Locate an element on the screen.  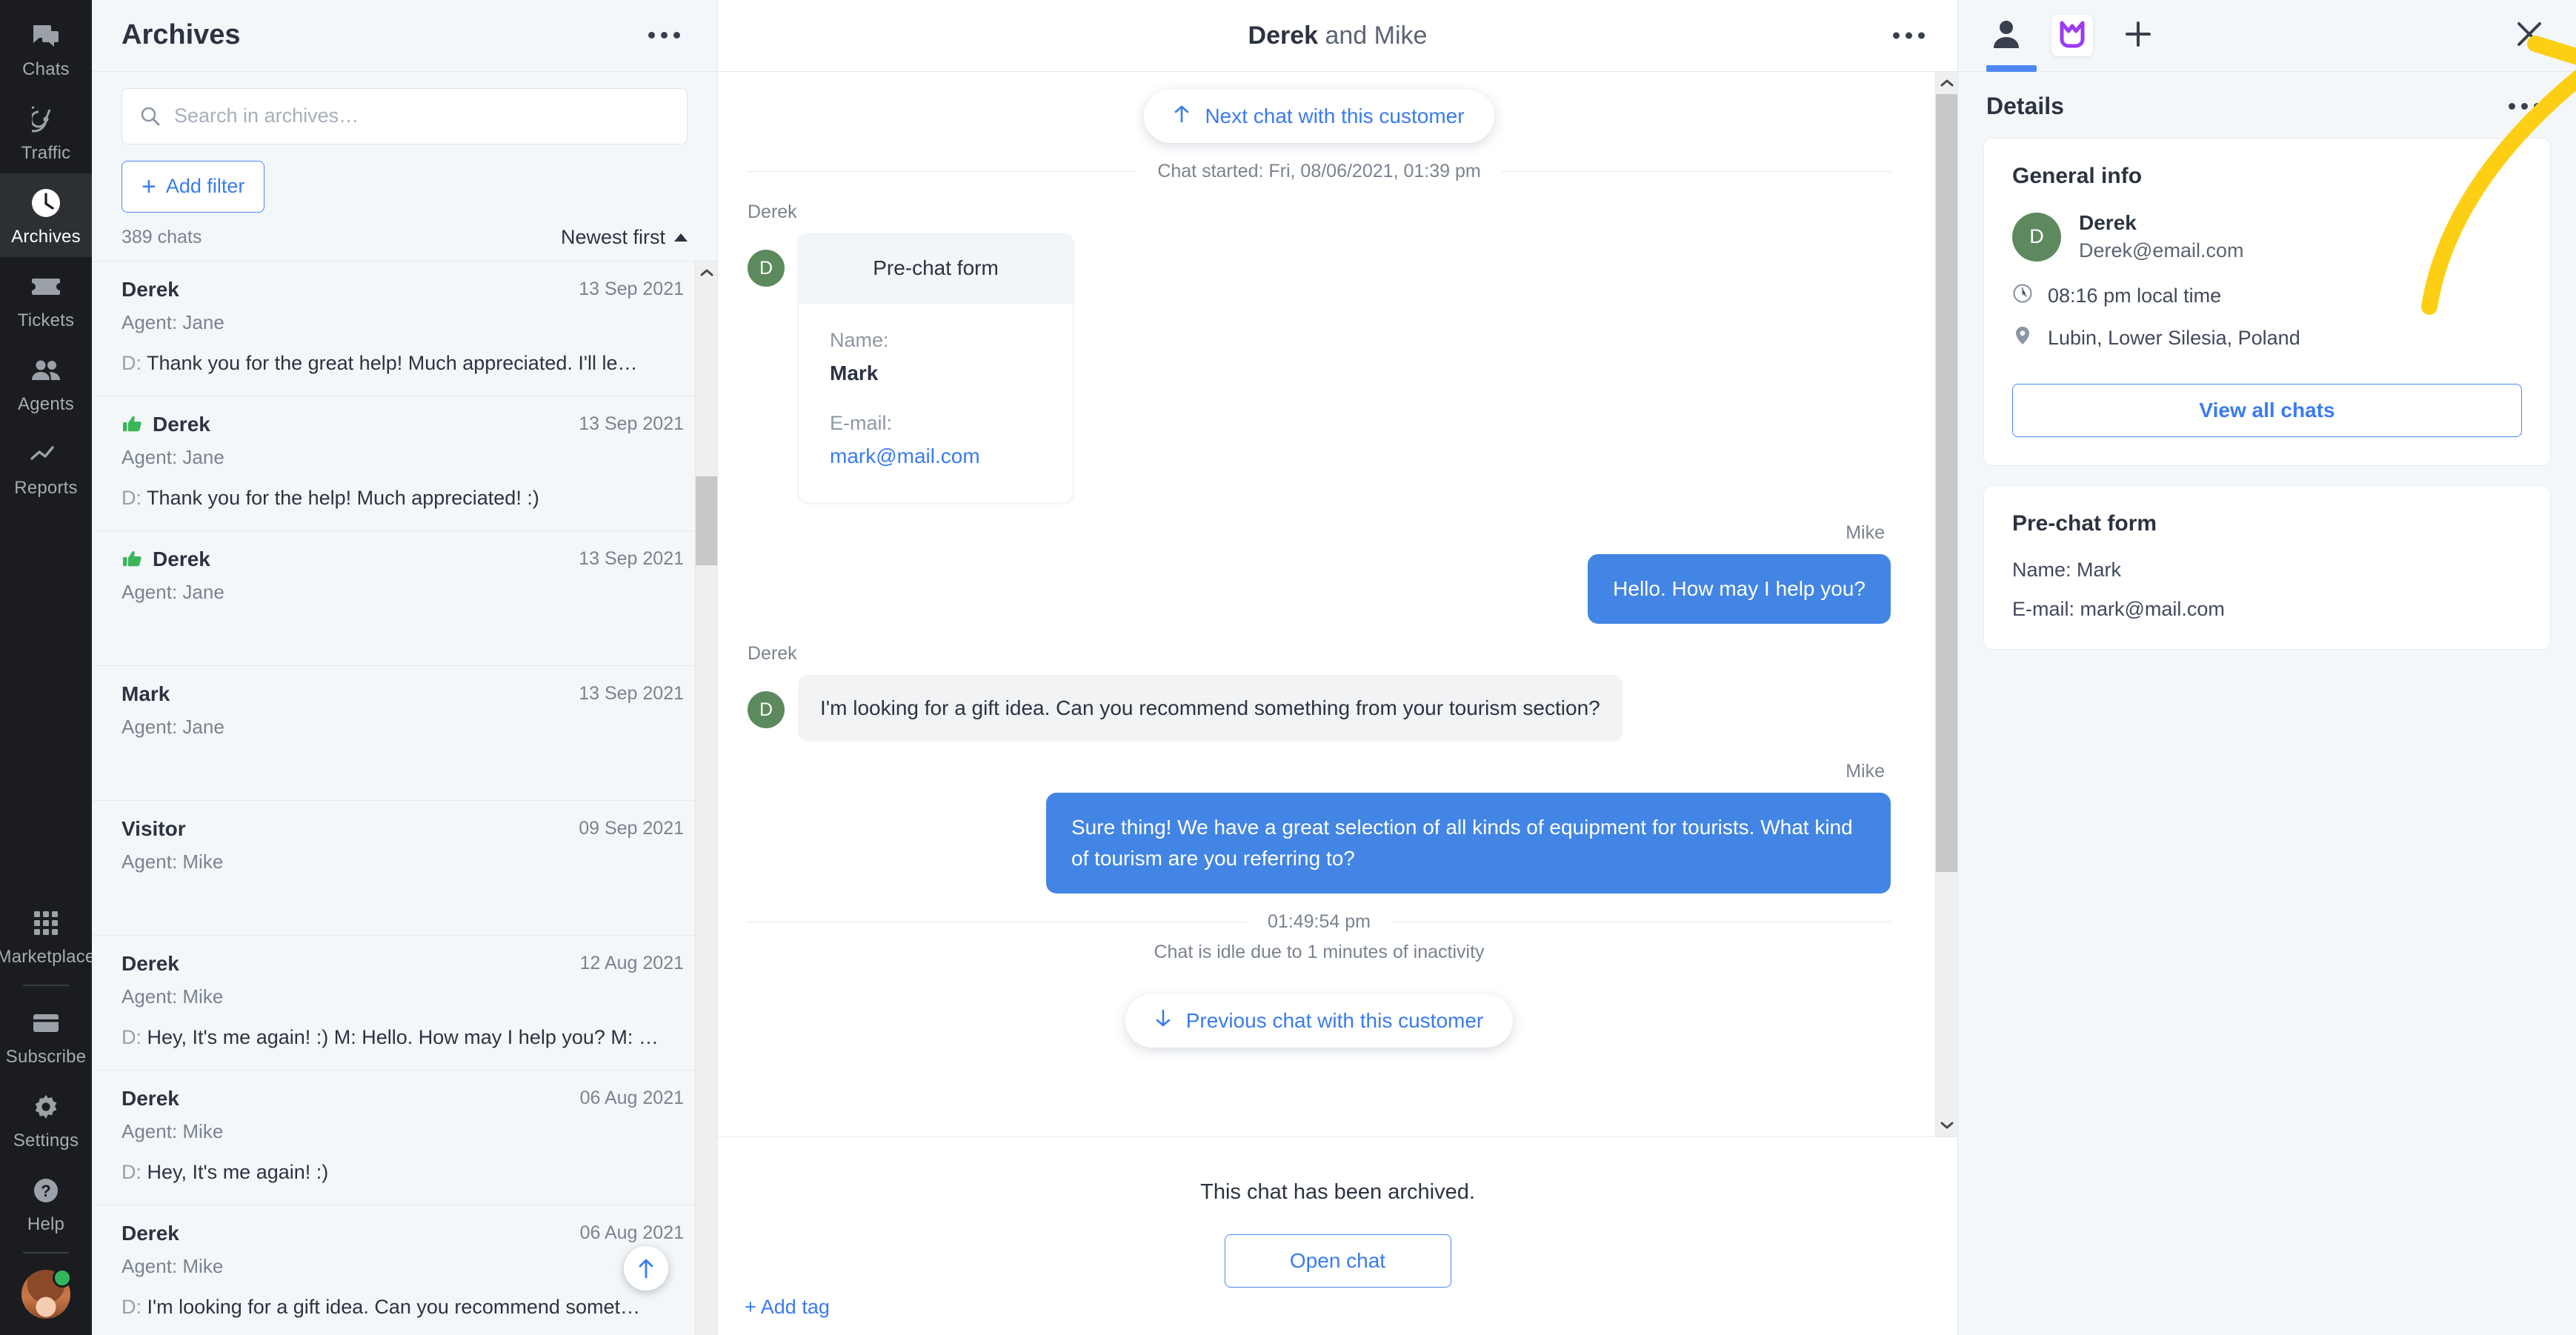
help-icon: ? is located at coordinates (45, 1191).